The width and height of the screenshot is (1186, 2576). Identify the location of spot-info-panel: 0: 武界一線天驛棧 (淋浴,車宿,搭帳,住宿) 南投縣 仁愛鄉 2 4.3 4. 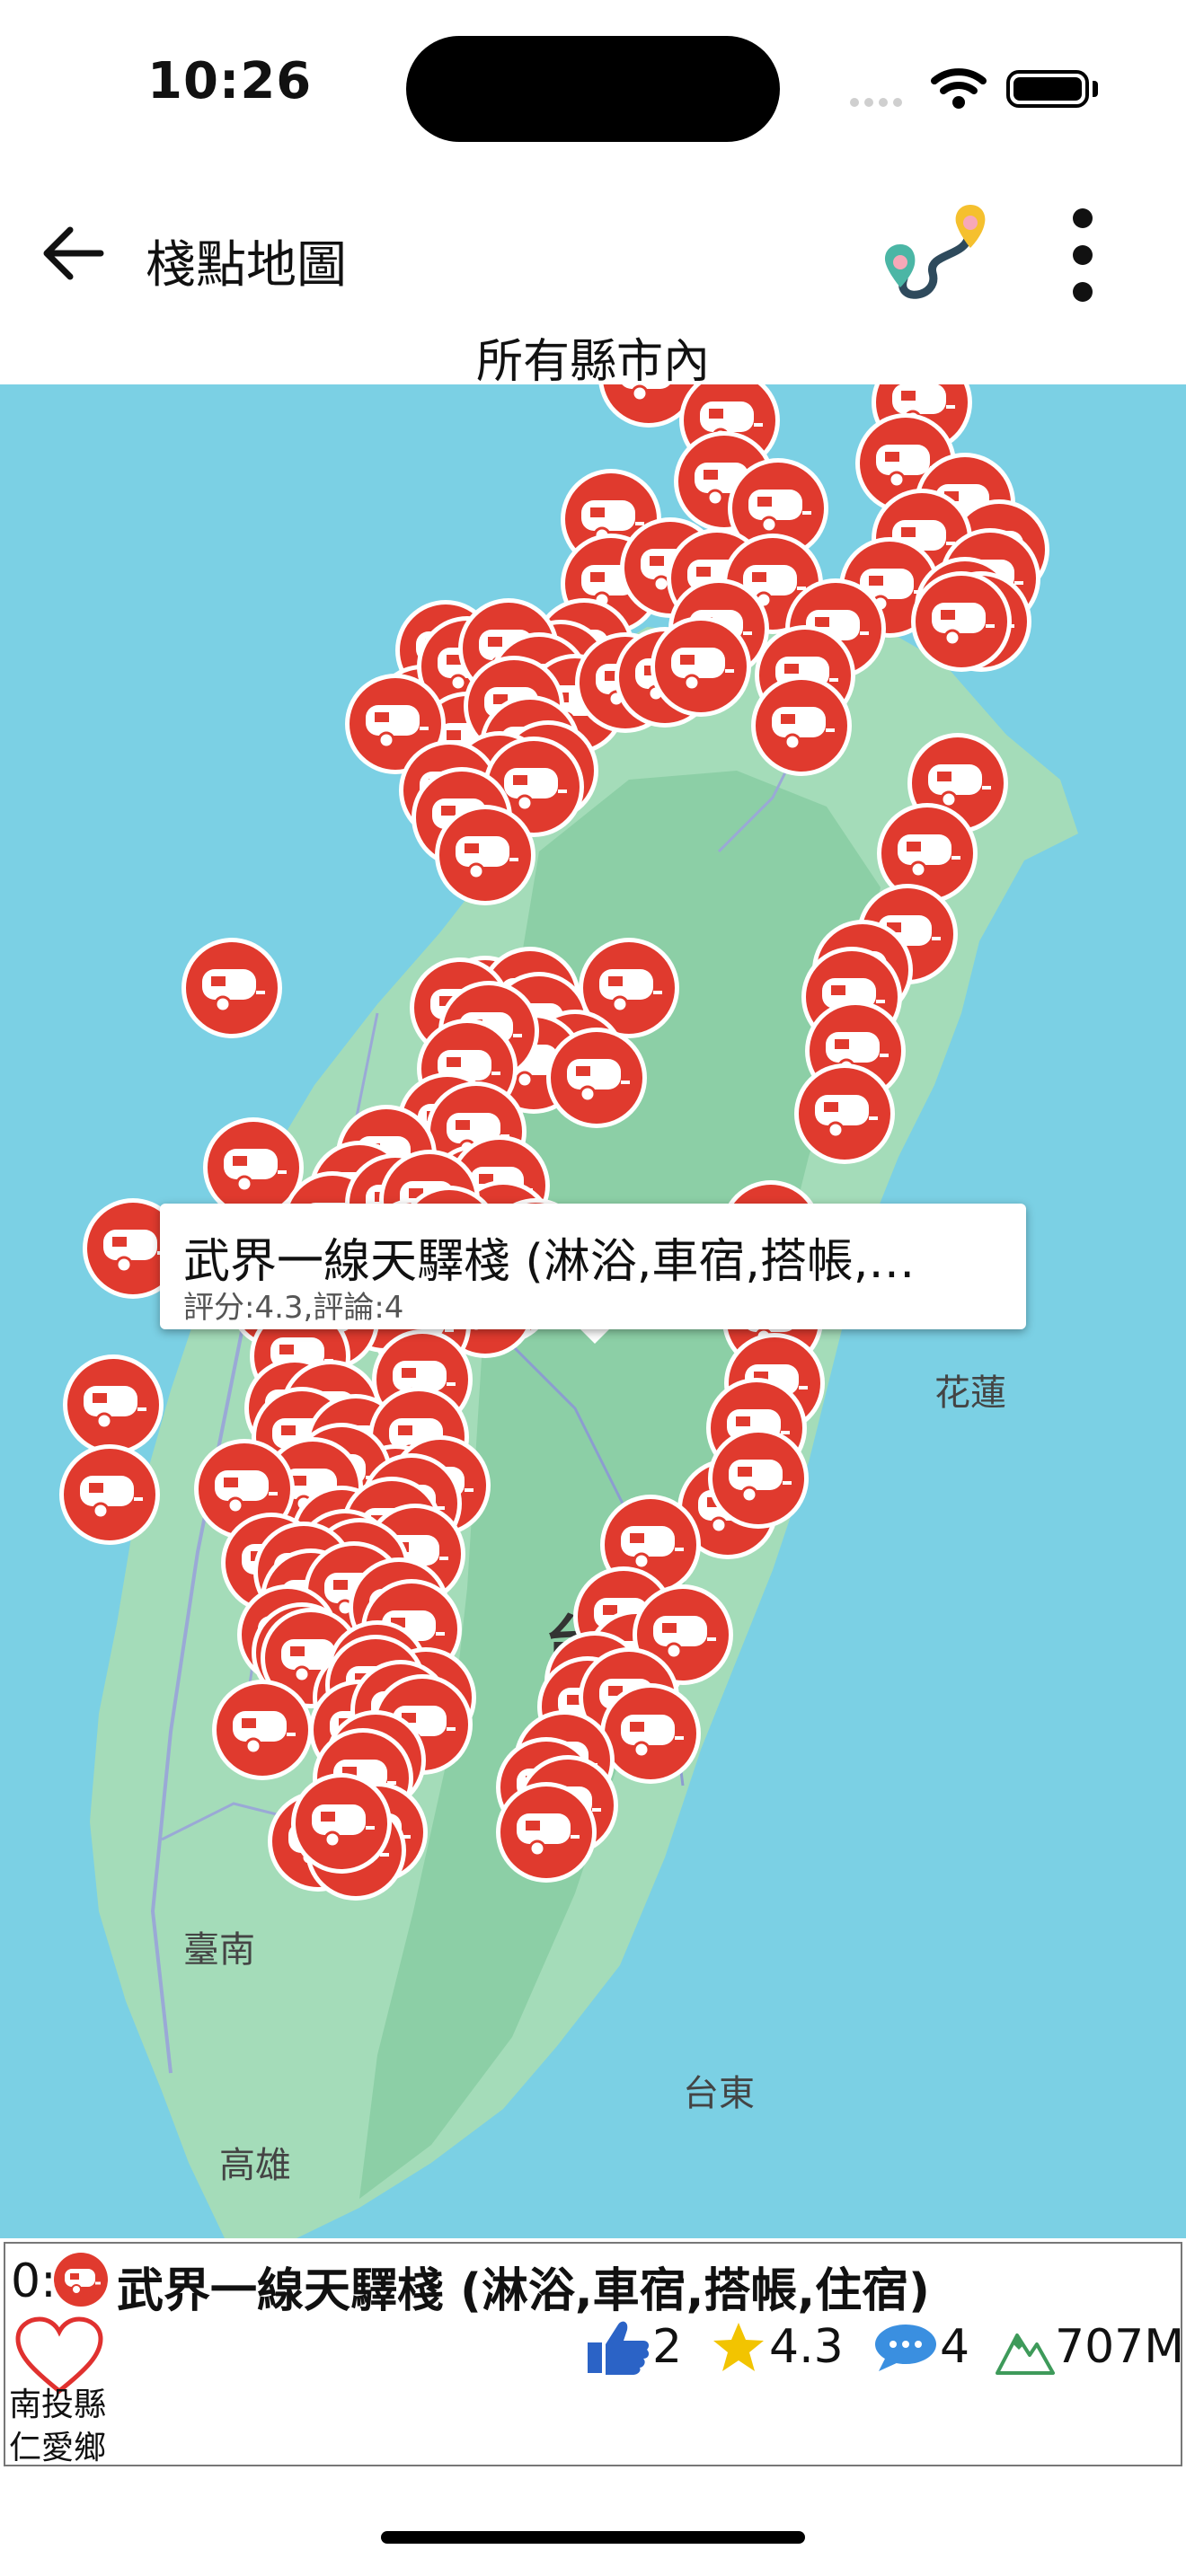
(594, 2354).